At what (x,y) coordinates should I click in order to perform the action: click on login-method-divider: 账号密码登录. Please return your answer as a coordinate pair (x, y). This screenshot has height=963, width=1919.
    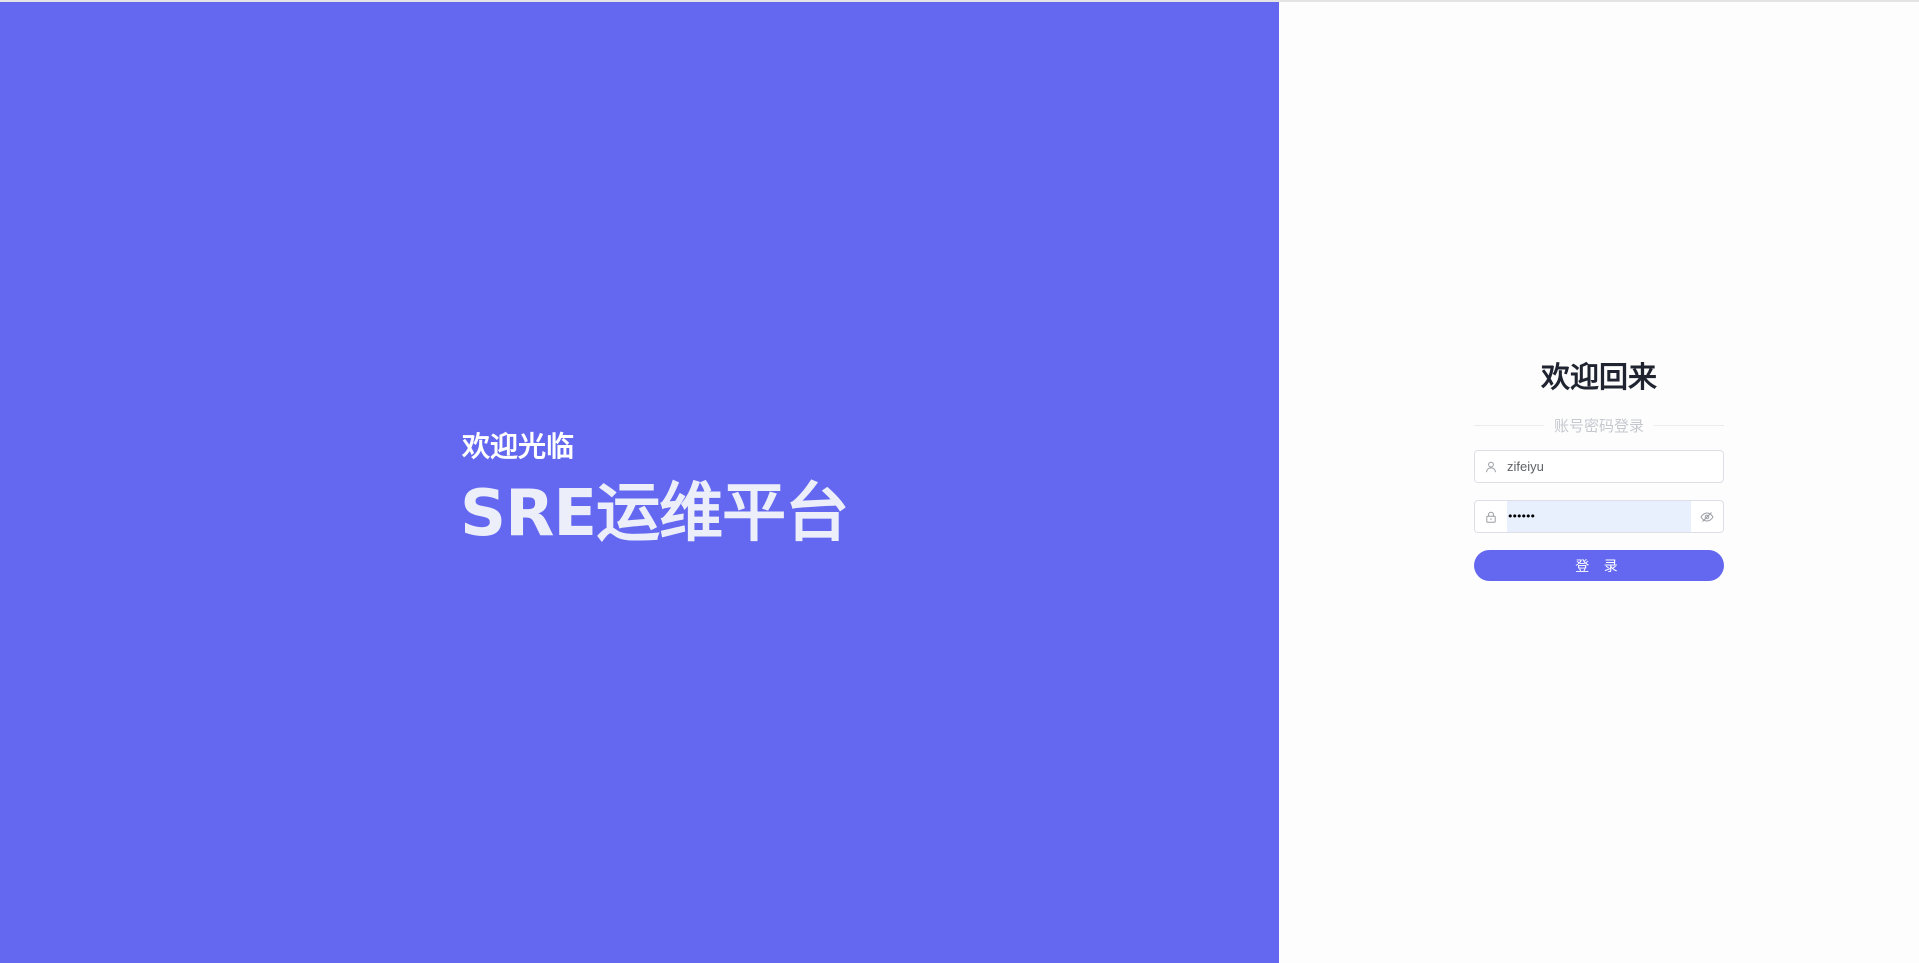
    Looking at the image, I should click on (1599, 425).